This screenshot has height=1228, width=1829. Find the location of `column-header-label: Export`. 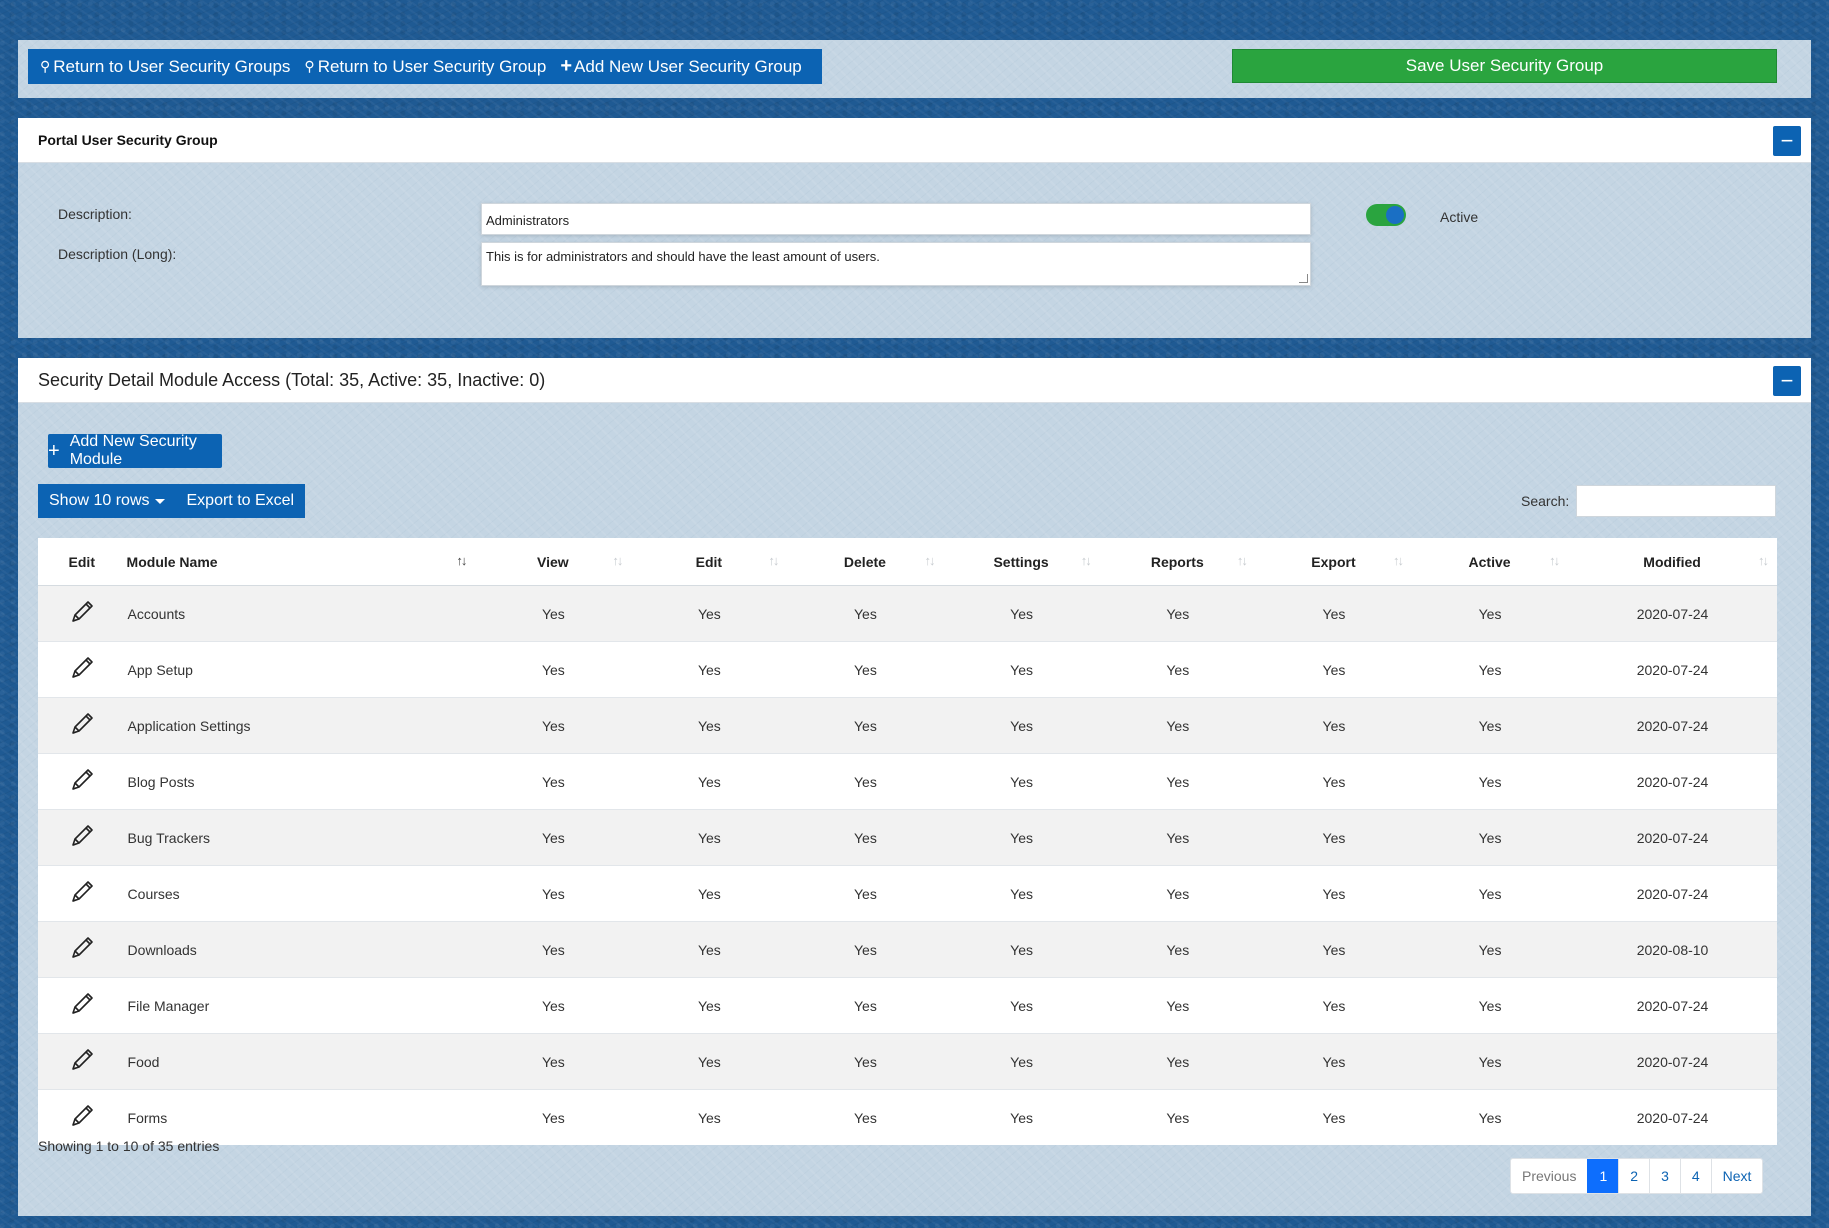

column-header-label: Export is located at coordinates (1333, 561).